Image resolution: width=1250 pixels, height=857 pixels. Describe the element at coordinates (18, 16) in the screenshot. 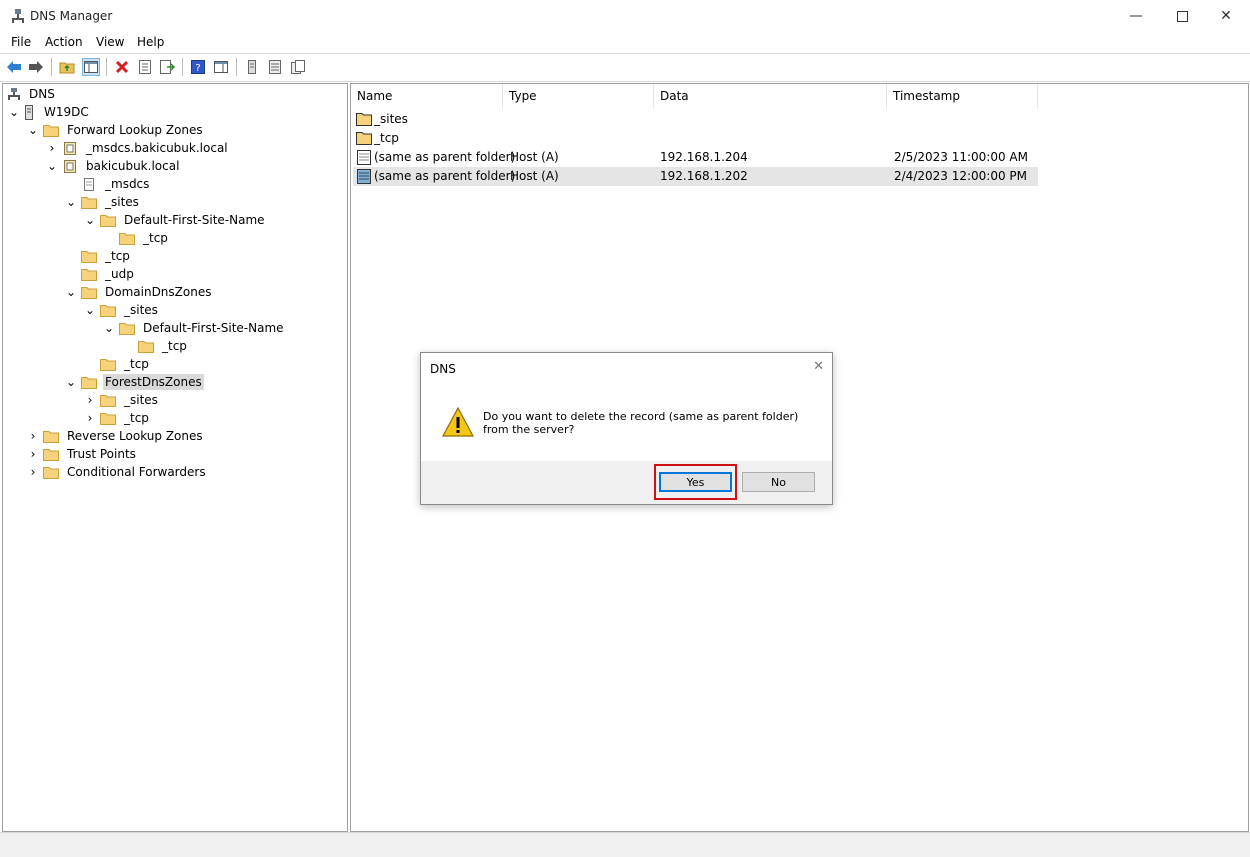

I see `dns-manager-icon` at that location.